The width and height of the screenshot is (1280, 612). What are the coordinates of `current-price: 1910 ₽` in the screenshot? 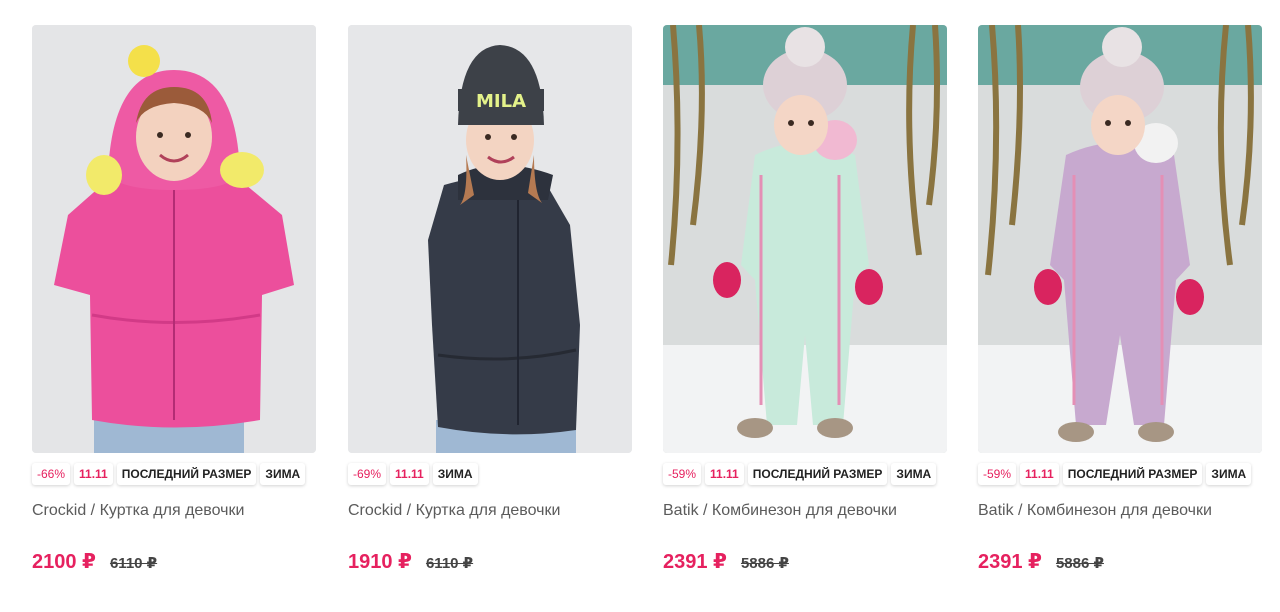 It's located at (380, 562).